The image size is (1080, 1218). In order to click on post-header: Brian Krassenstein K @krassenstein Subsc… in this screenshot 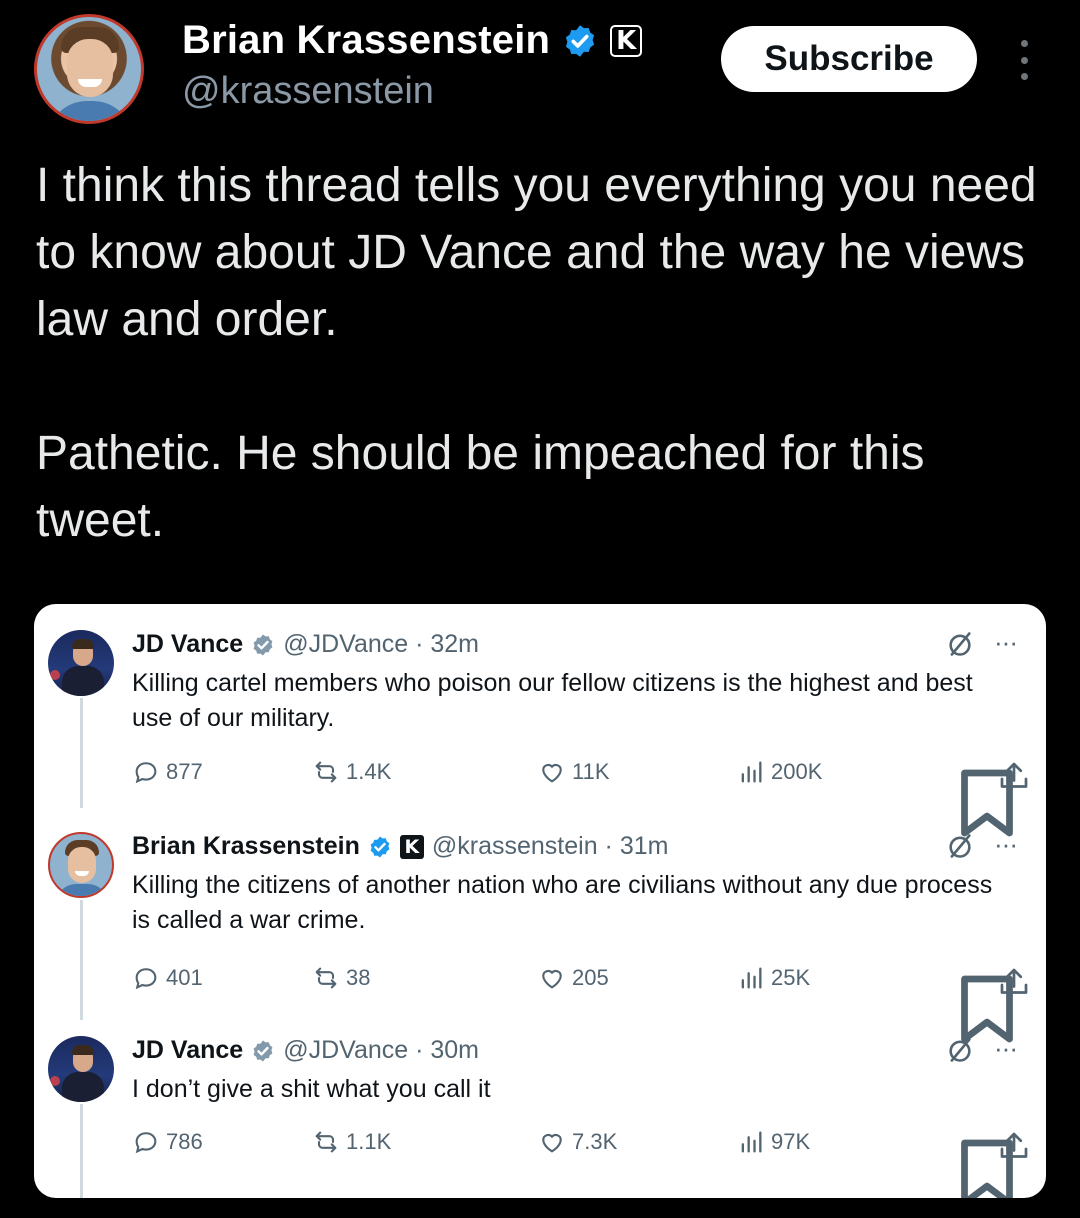, I will do `click(540, 70)`.